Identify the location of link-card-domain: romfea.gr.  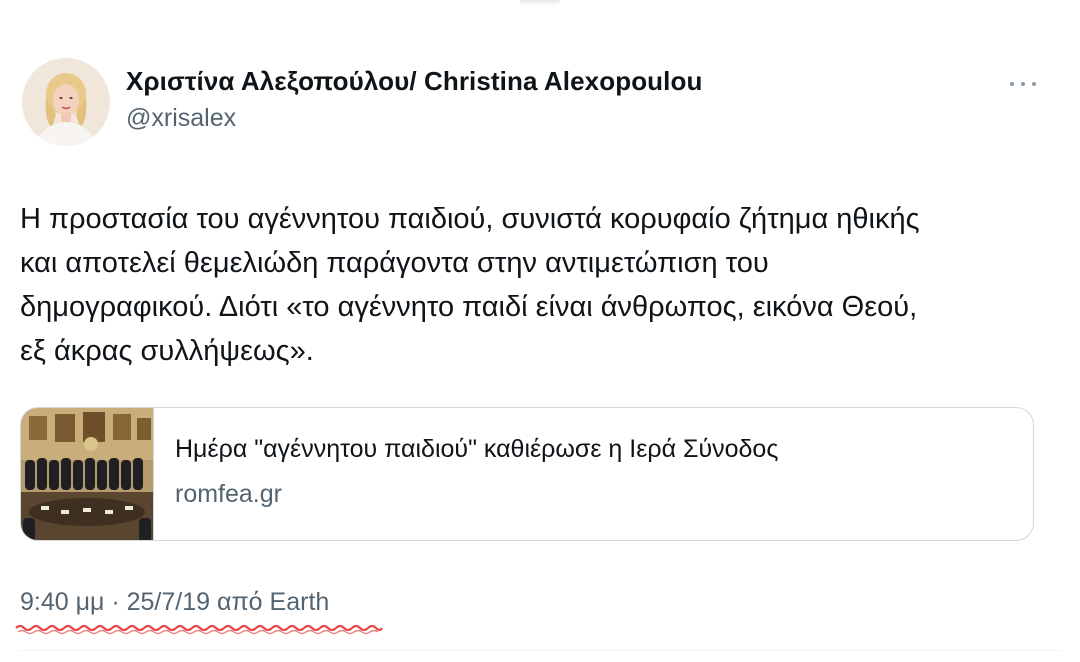
(228, 494).